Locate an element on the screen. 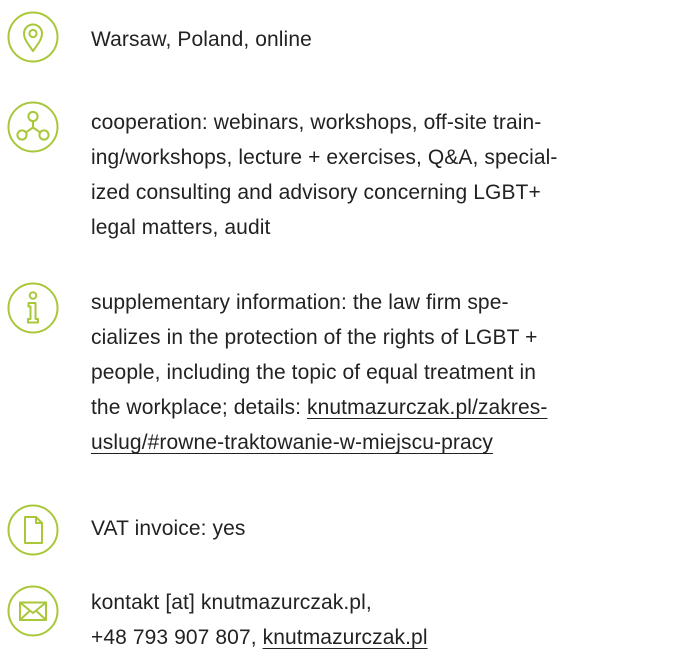 Image resolution: width=676 pixels, height=650 pixels. details-link: knutmazurczak.pl/zakres- is located at coordinates (427, 407).